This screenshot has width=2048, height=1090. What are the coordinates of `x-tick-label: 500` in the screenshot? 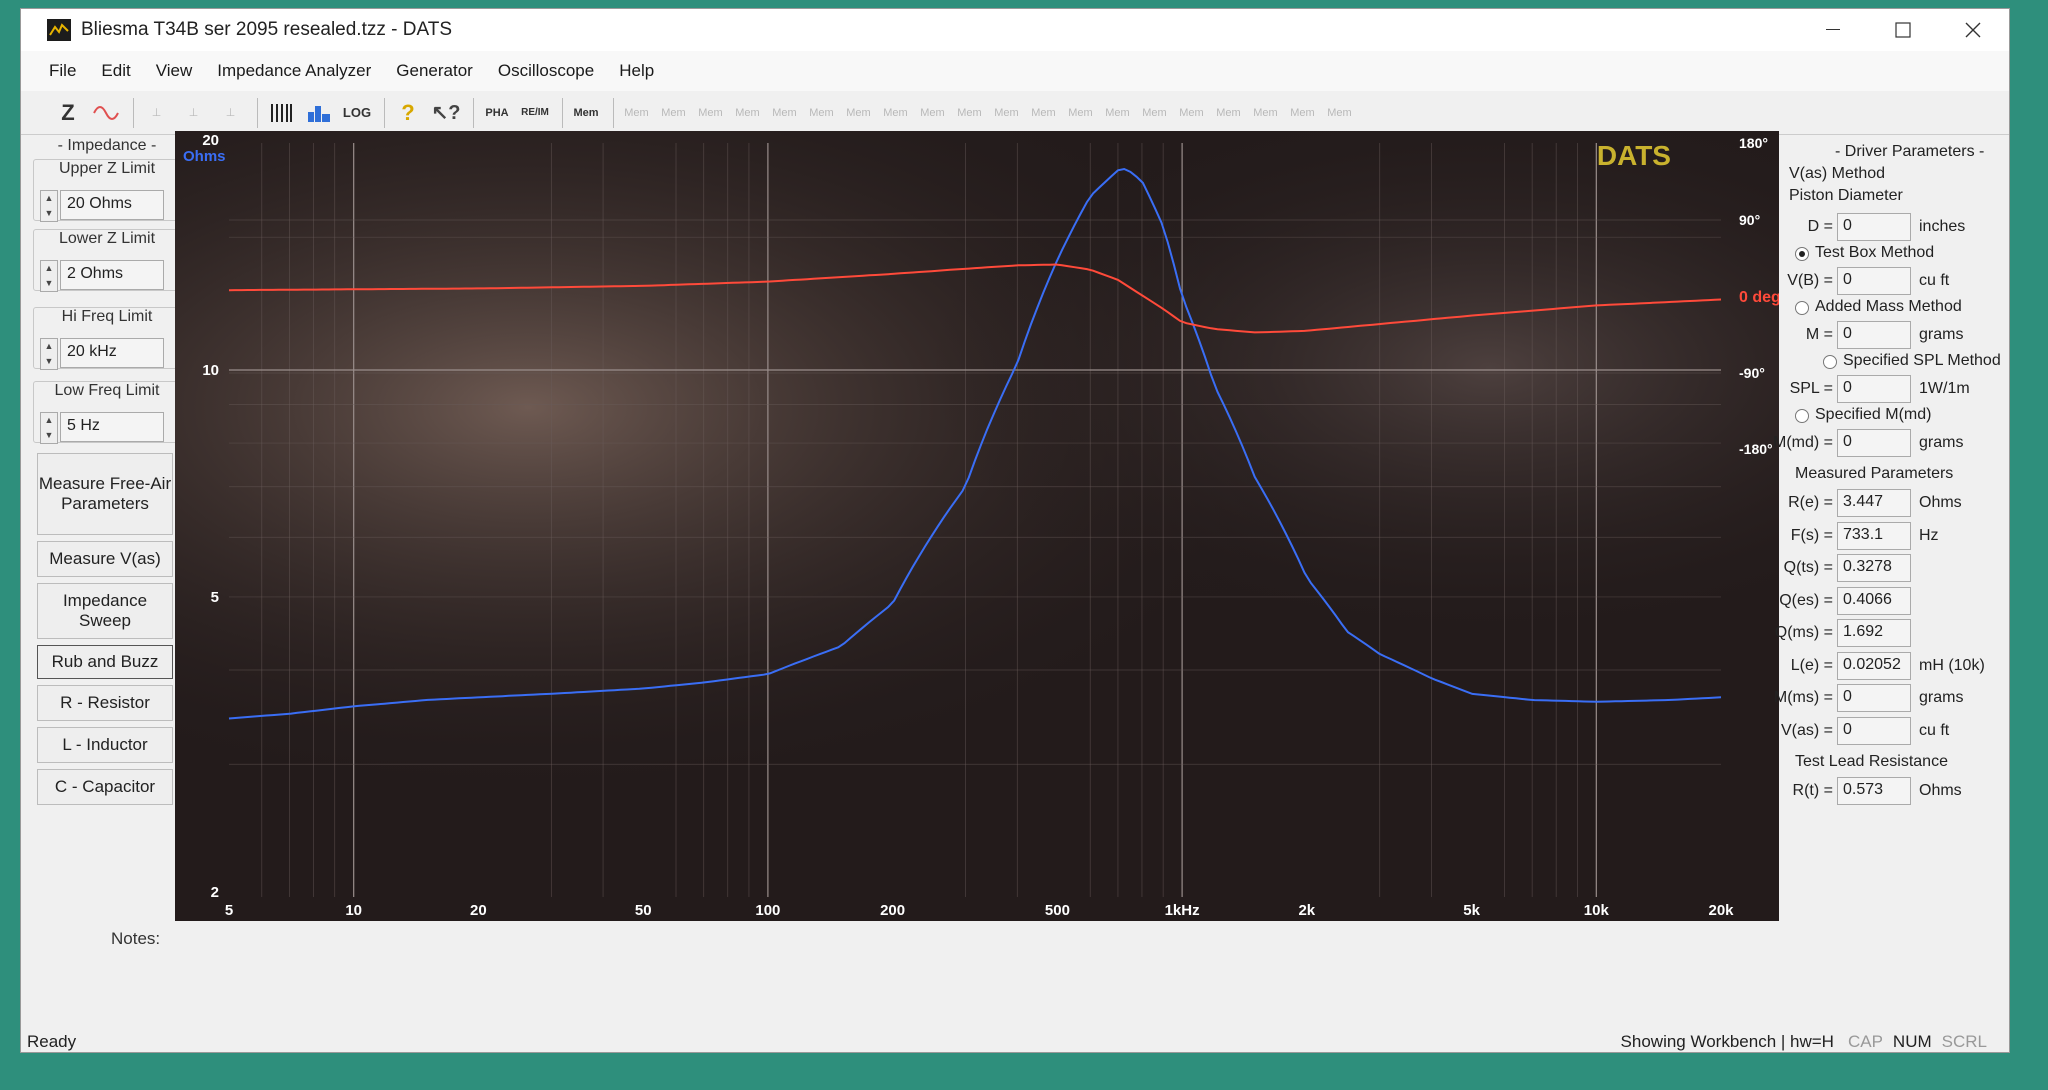 It's located at (1057, 910).